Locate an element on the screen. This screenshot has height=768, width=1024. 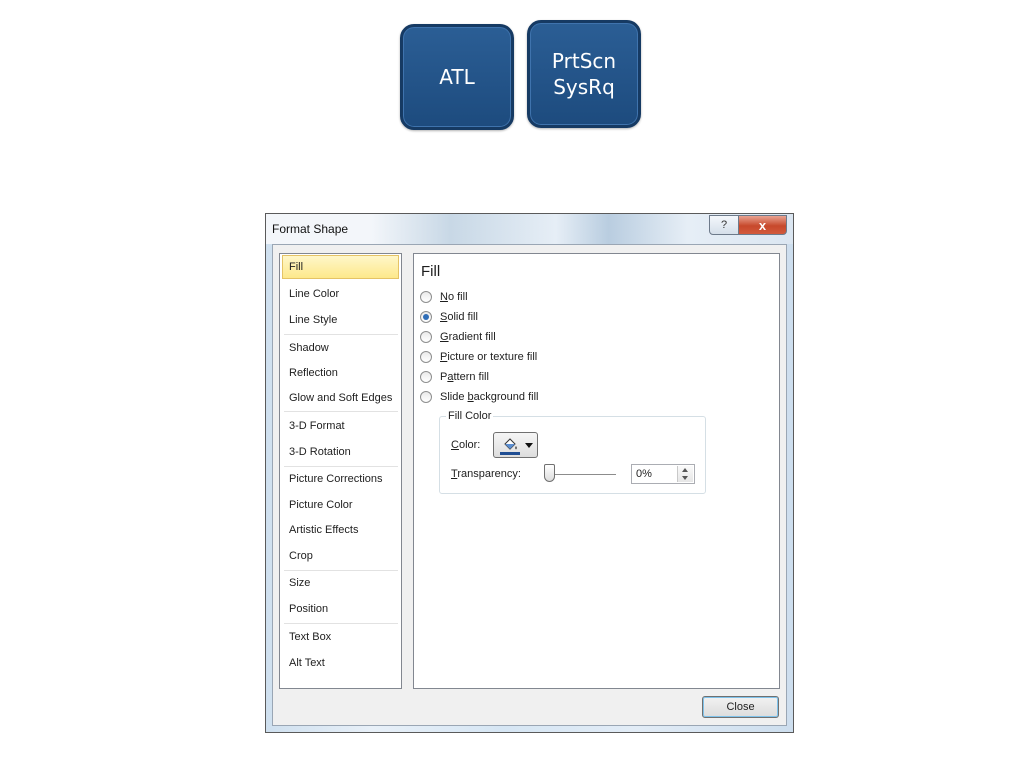
dialog-title: Format Shape is located at coordinates (310, 229).